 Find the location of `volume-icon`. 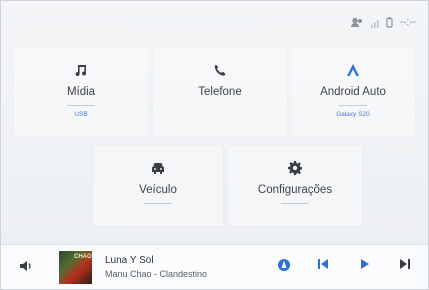

volume-icon is located at coordinates (26, 268).